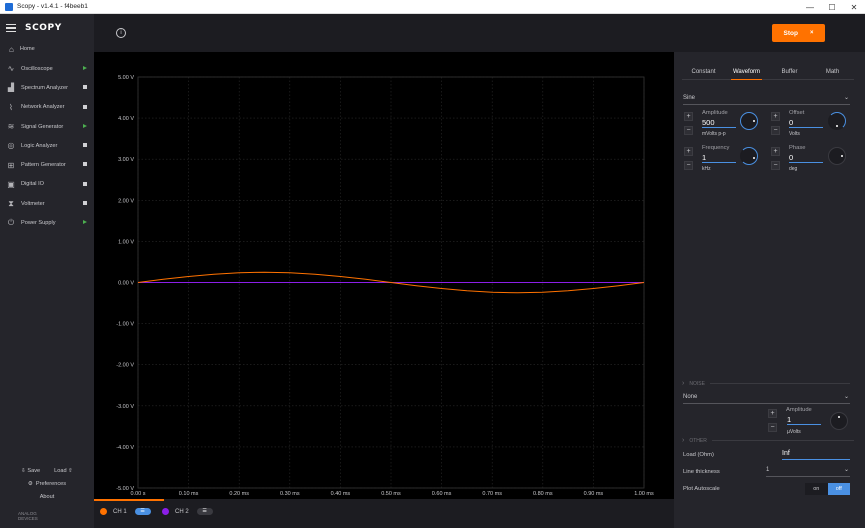 The image size is (865, 528). Describe the element at coordinates (839, 421) in the screenshot. I see `noise-amplitude-knob` at that location.